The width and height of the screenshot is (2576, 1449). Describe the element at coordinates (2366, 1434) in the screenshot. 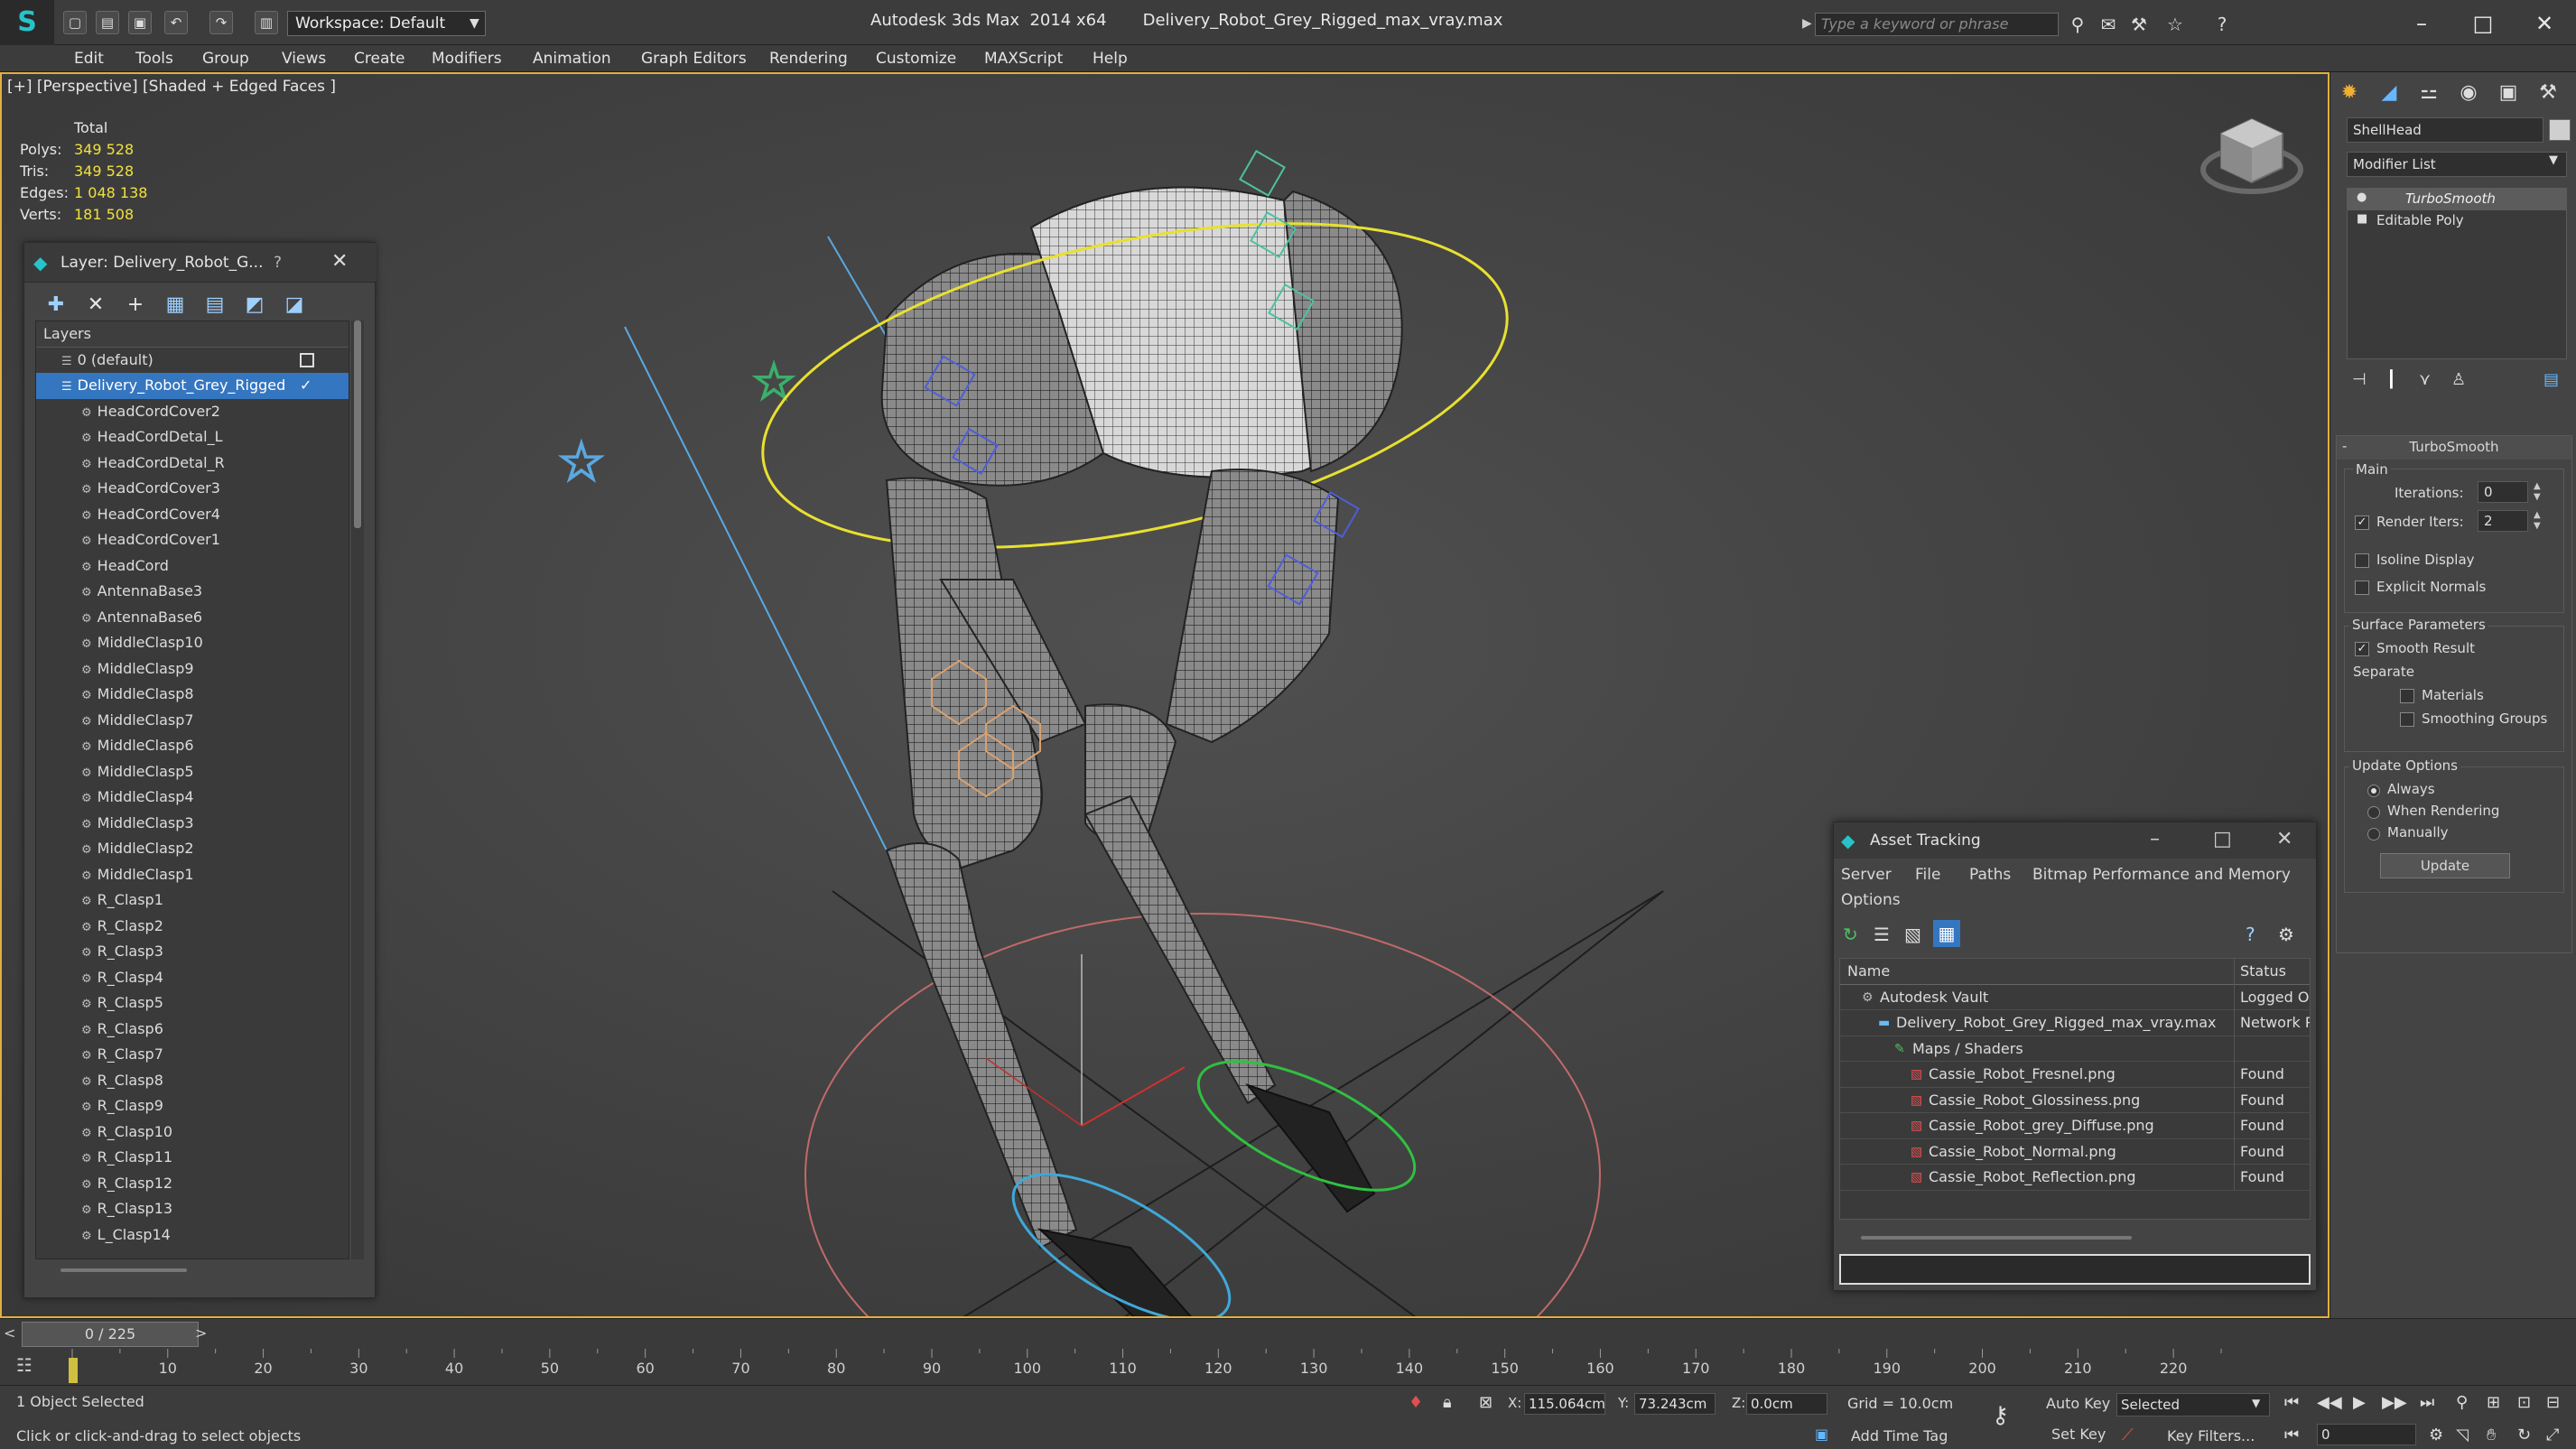

I see `current-frame-field: 0` at that location.